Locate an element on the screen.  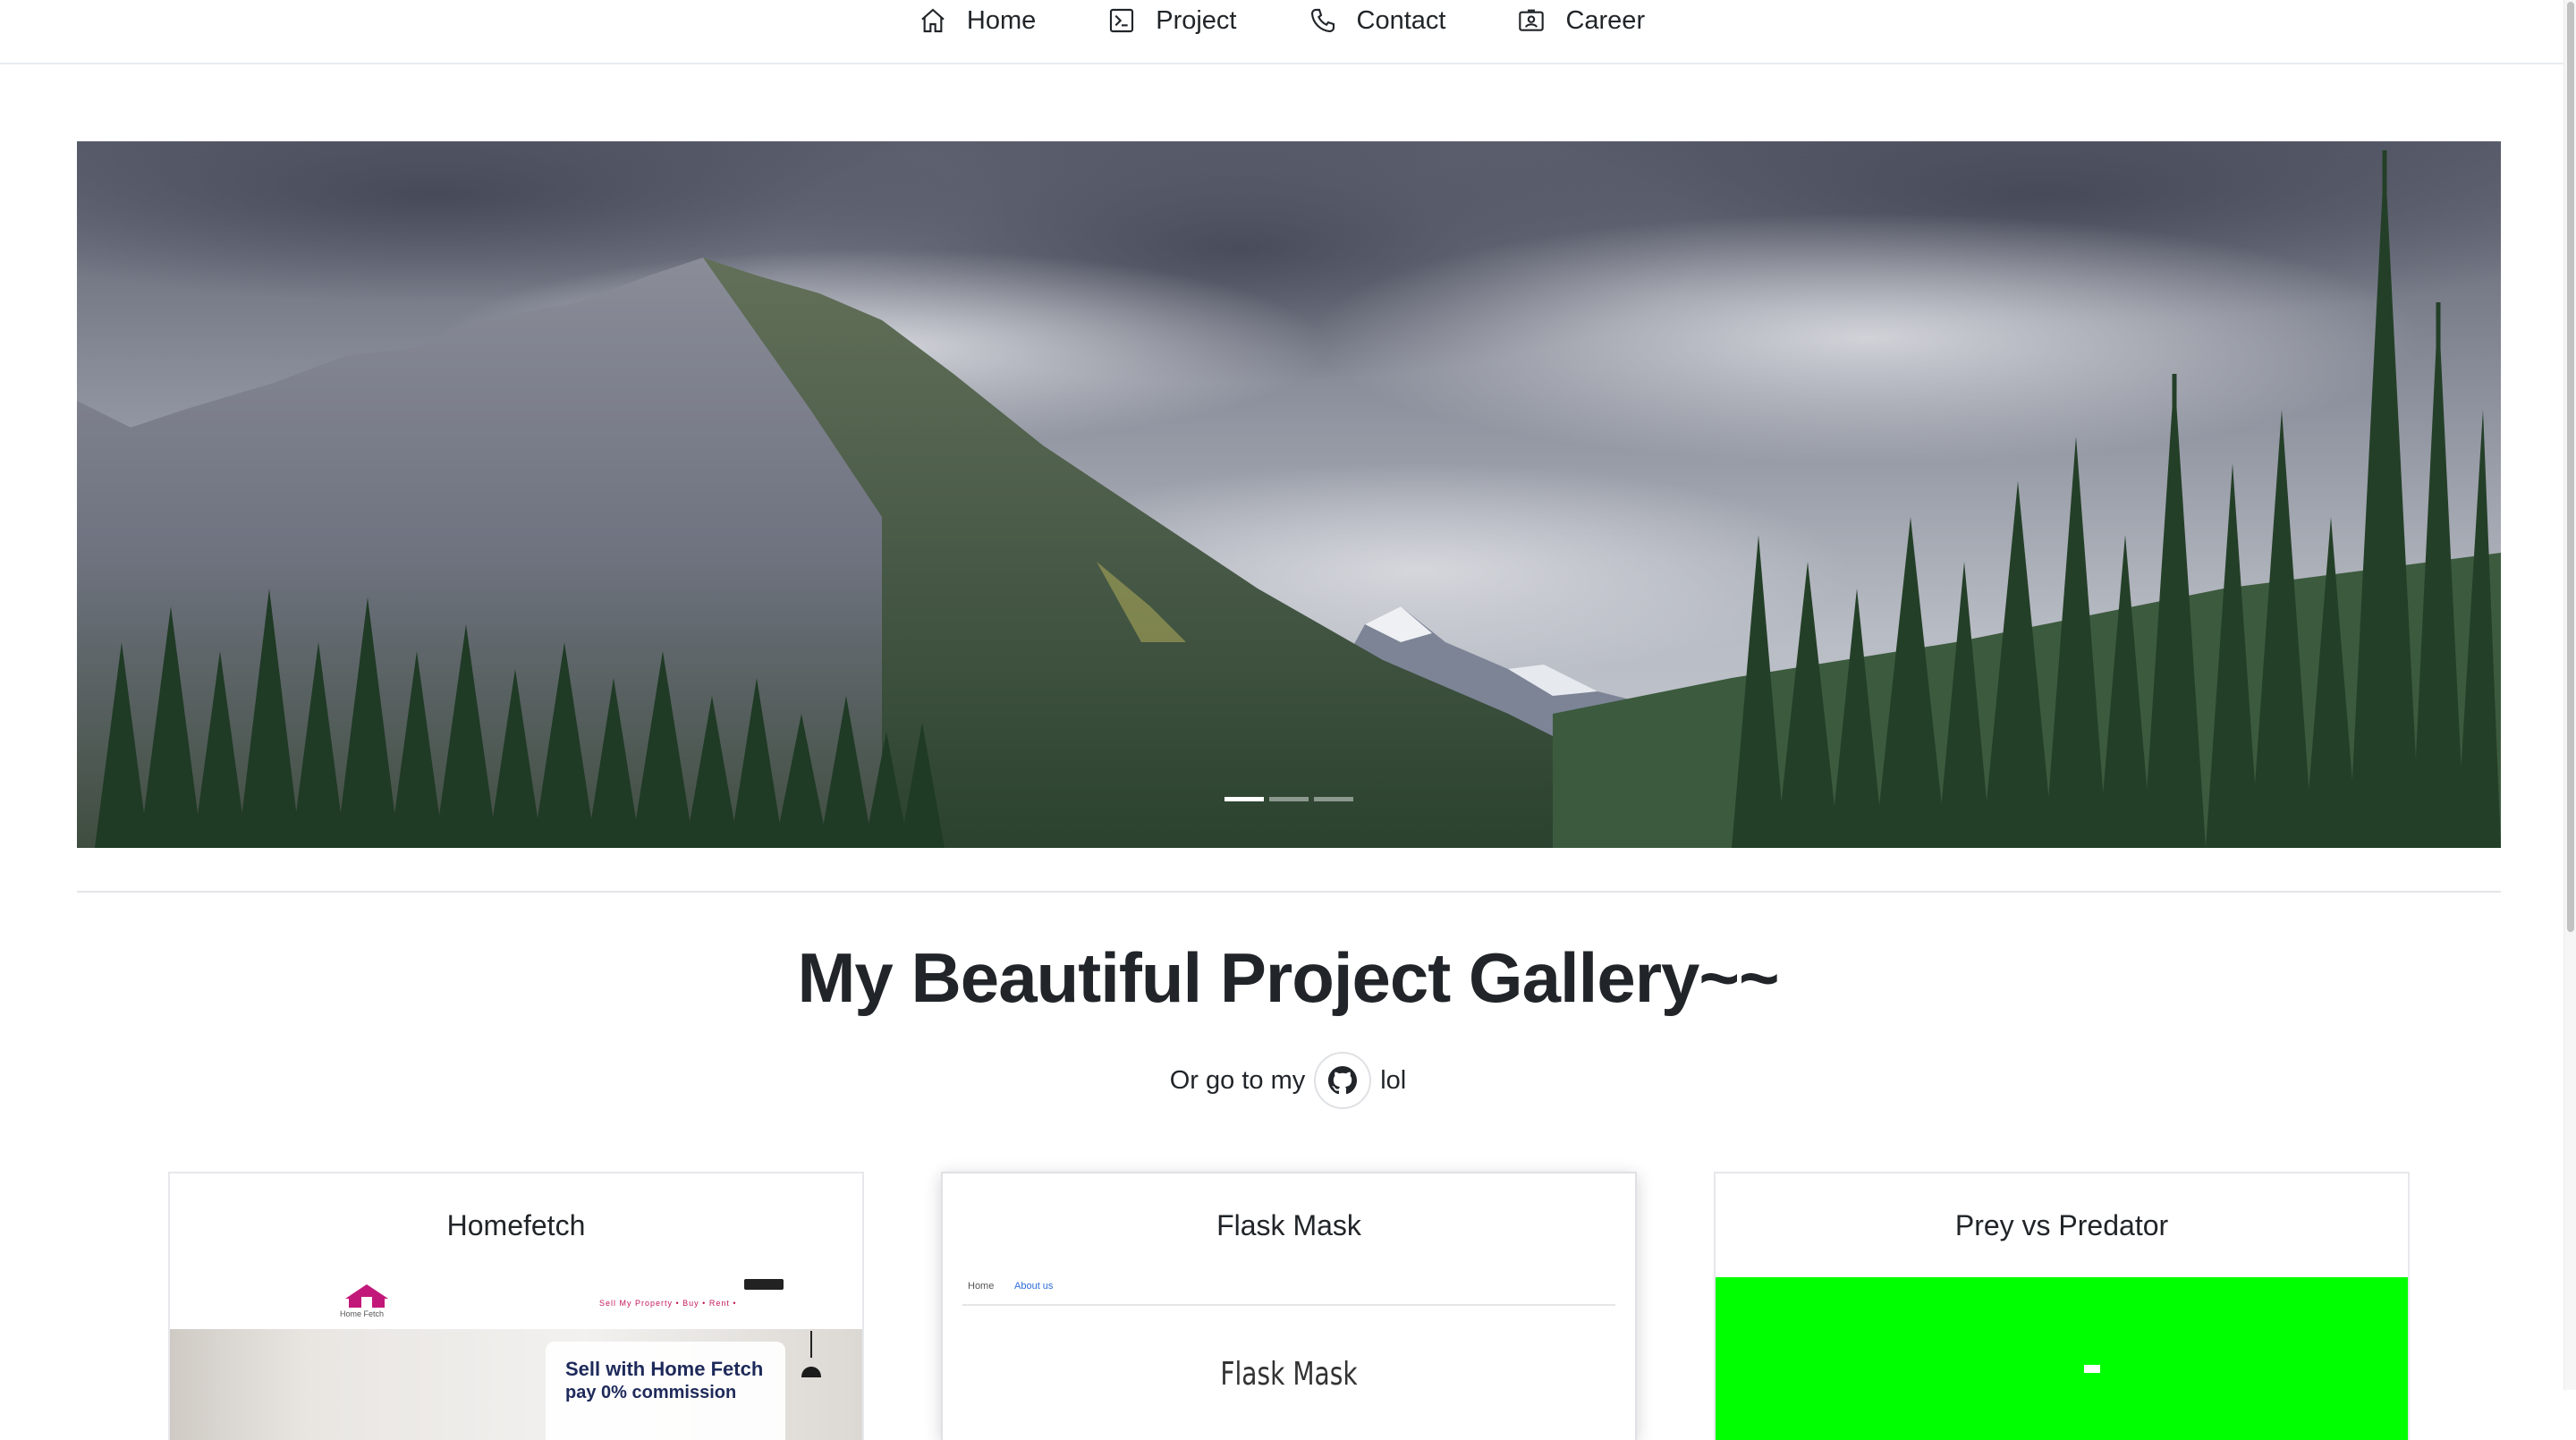
project-card-prey-vs-predator: Prey vs Predator is located at coordinates (2062, 1306).